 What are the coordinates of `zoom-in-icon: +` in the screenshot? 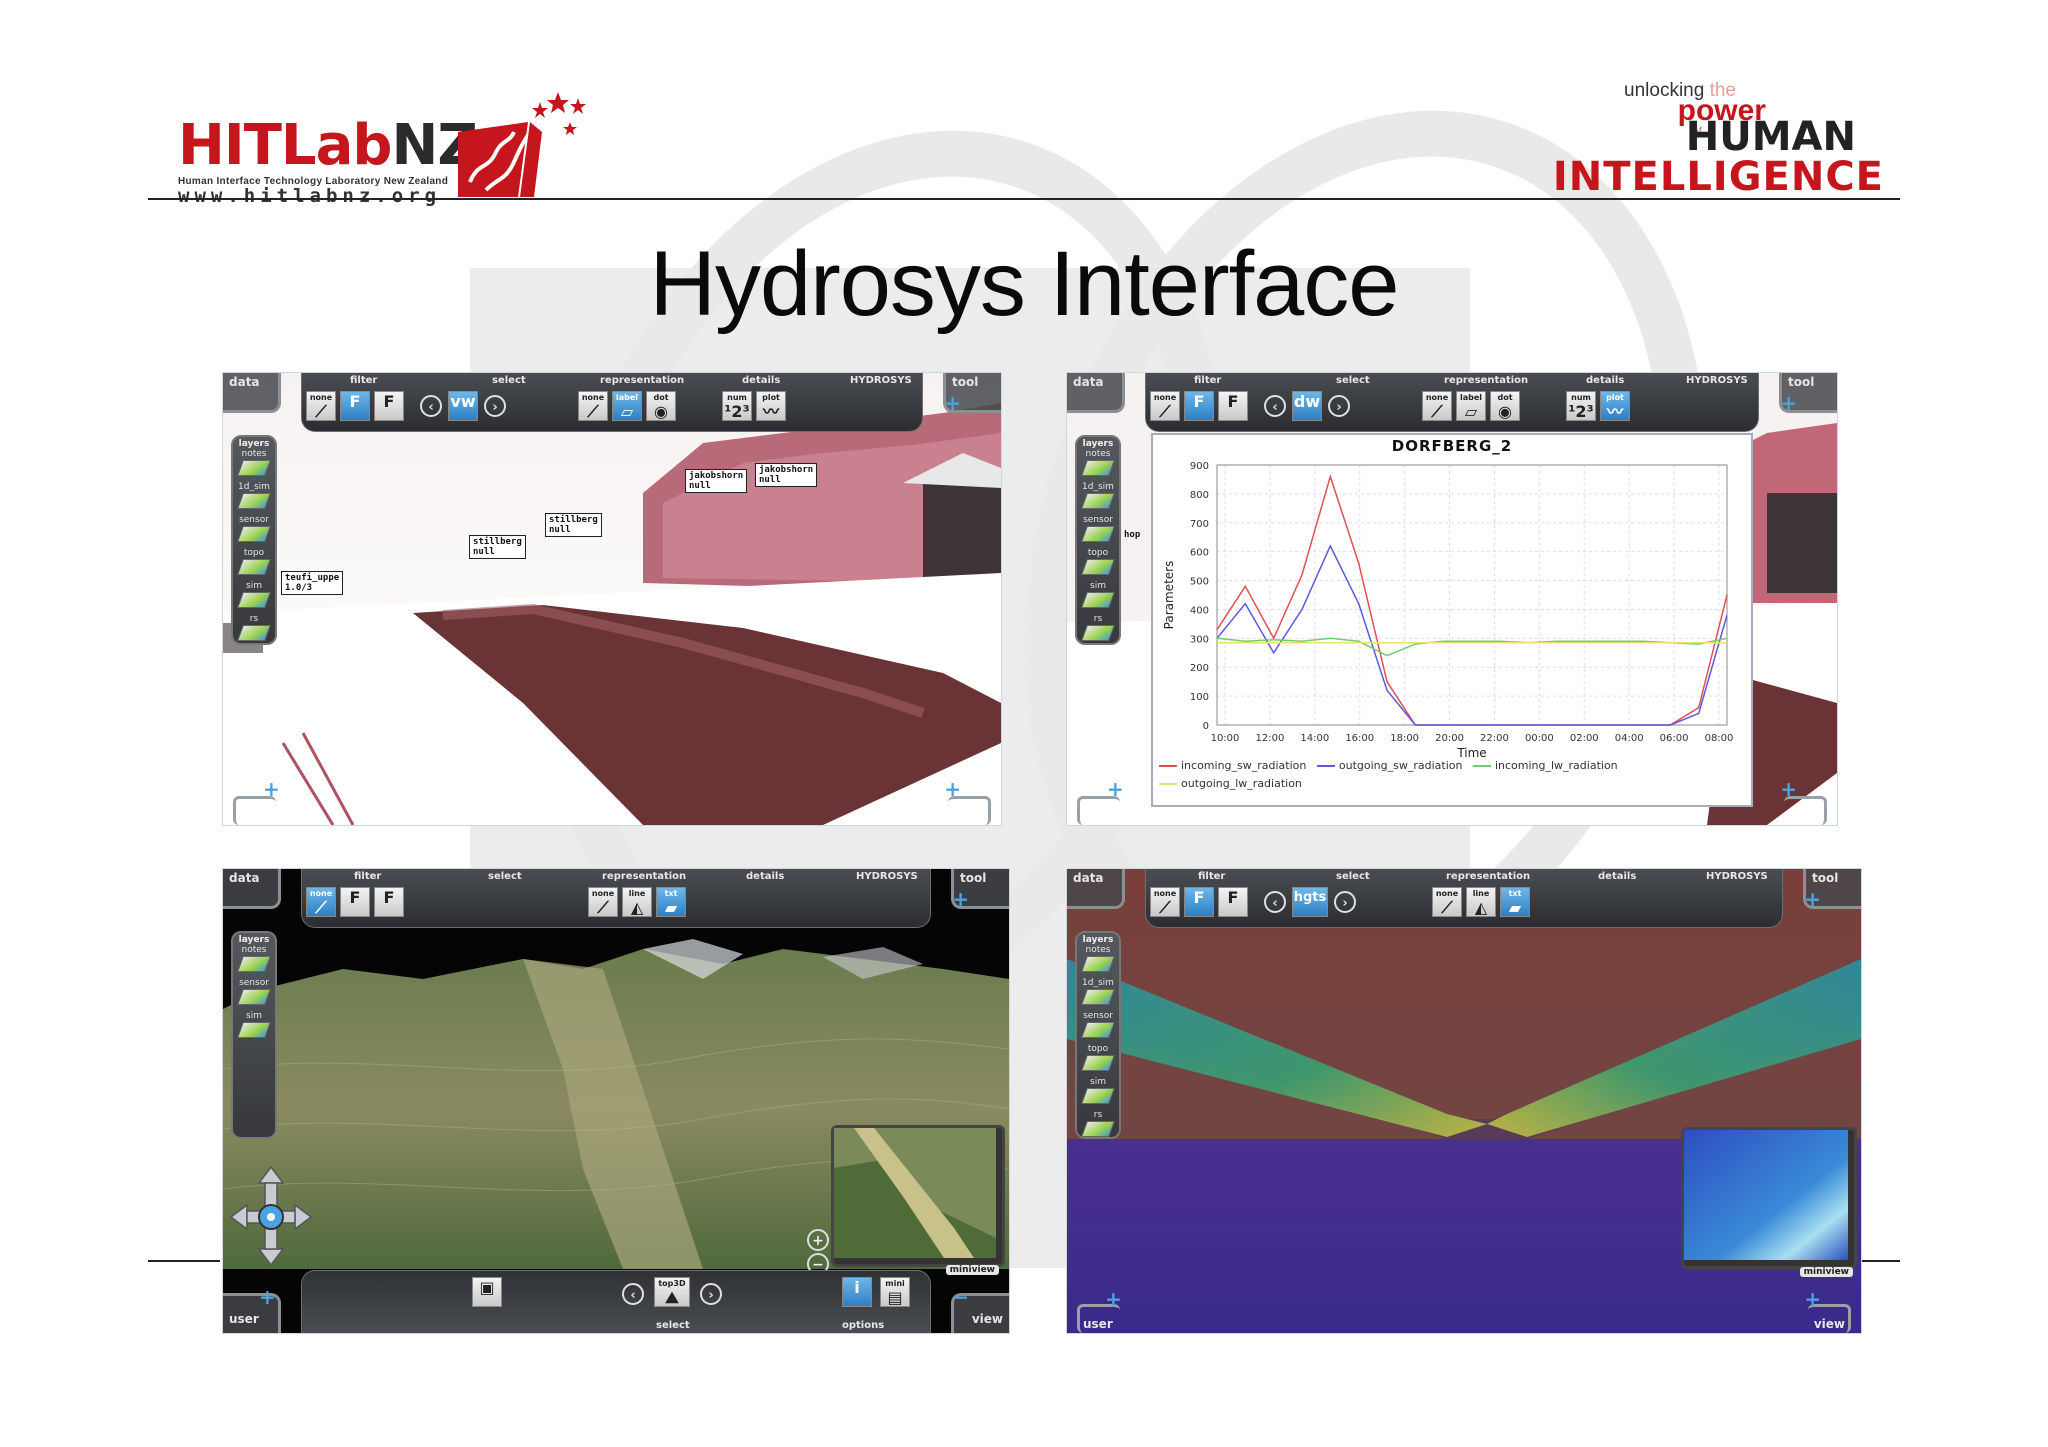 It's located at (818, 1240).